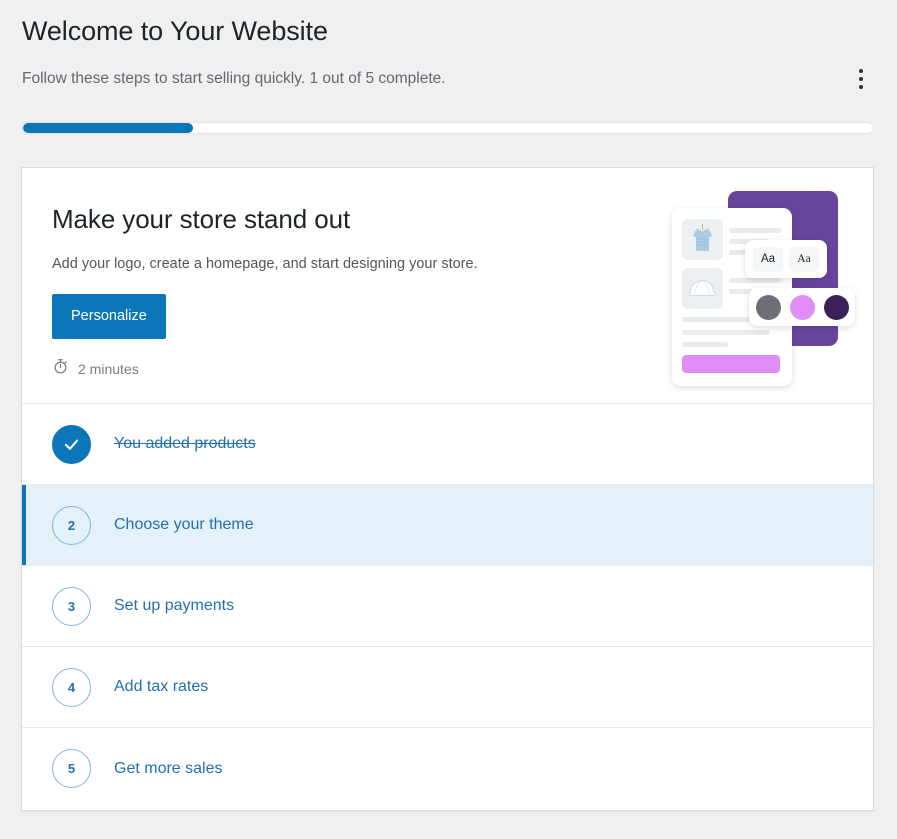 Image resolution: width=897 pixels, height=839 pixels. I want to click on step-label: Set up payments, so click(174, 605).